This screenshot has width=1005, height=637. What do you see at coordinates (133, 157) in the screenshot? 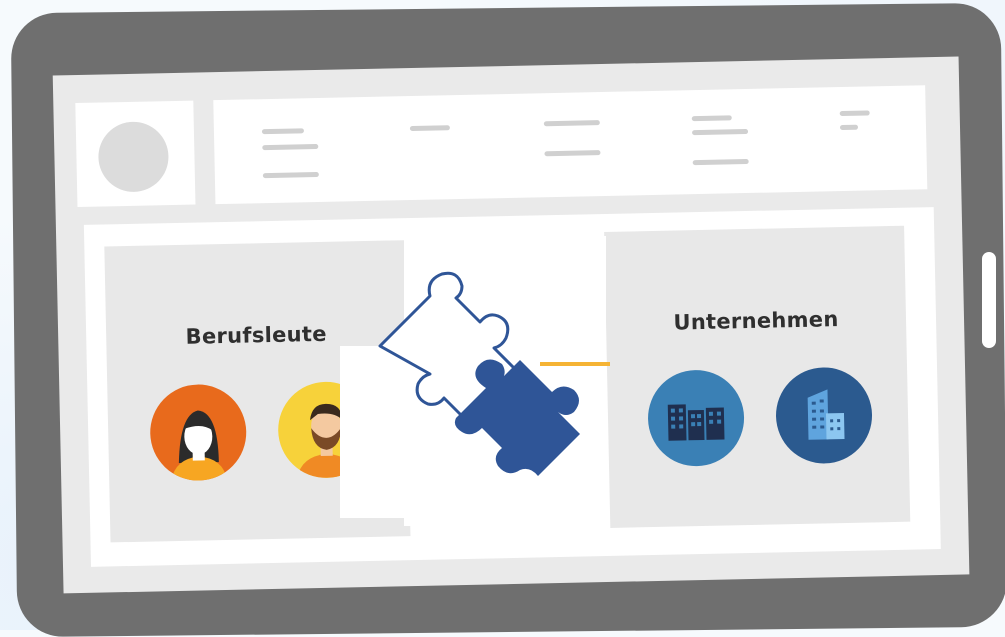
I see `avatar-placeholder` at bounding box center [133, 157].